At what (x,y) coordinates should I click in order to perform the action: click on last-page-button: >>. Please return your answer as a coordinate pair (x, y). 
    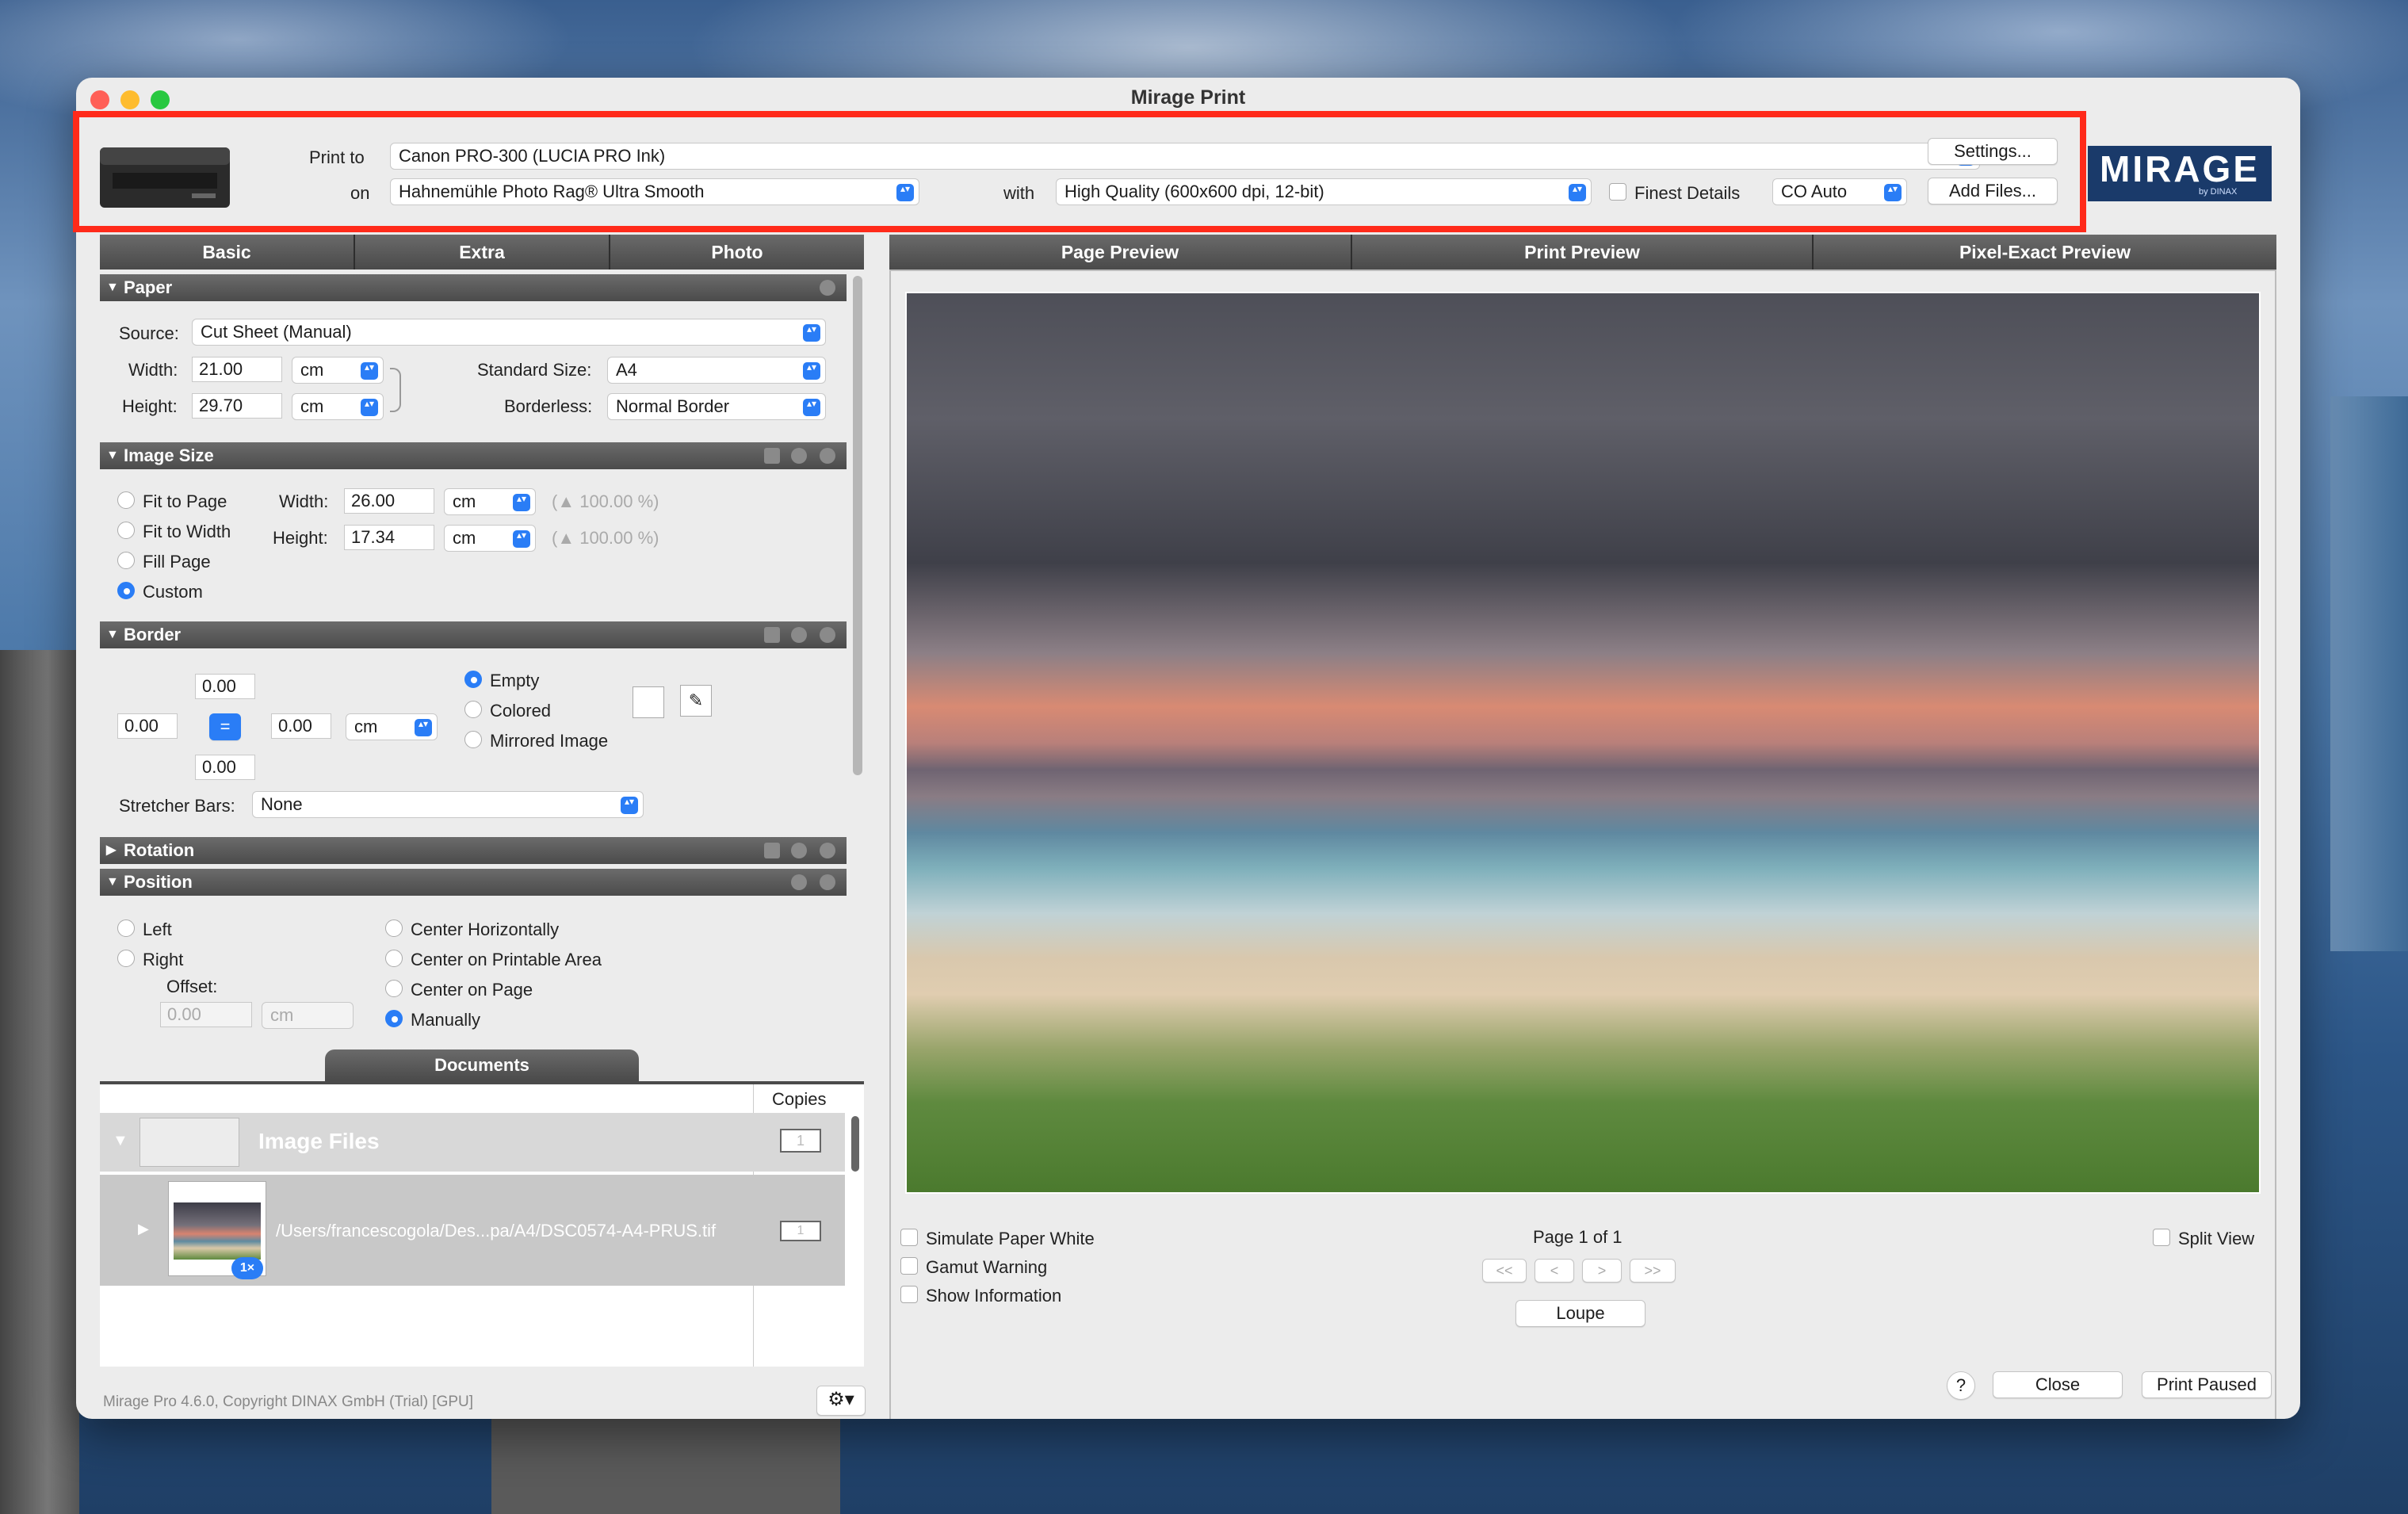
    Looking at the image, I should click on (1653, 1271).